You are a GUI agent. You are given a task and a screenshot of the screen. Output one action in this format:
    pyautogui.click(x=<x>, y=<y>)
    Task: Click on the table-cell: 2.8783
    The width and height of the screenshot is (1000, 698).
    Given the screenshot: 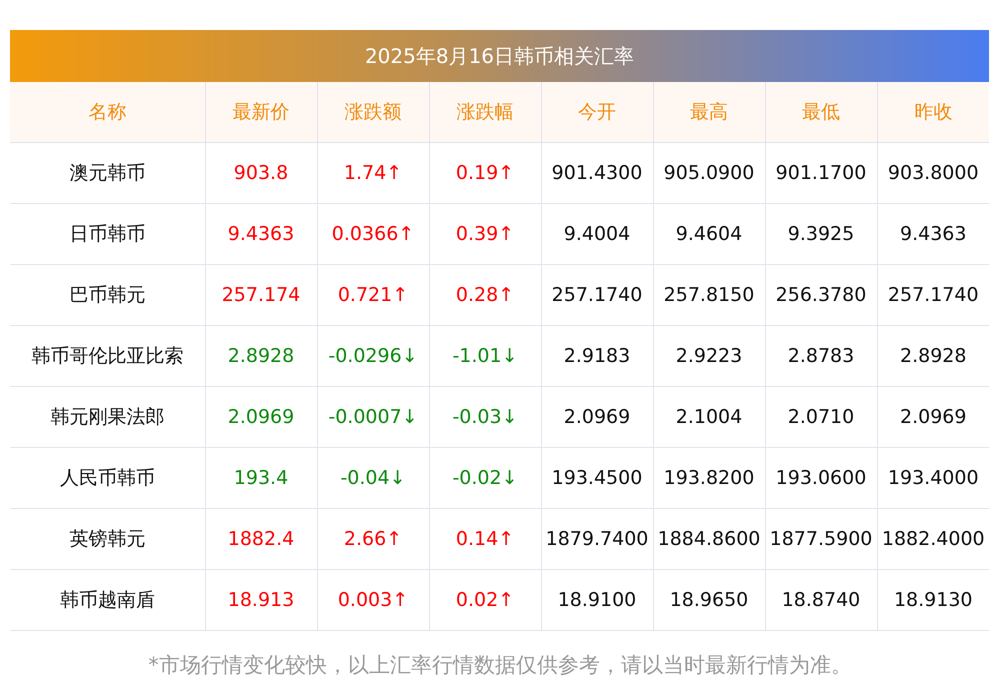 What is the action you would take?
    pyautogui.click(x=821, y=356)
    